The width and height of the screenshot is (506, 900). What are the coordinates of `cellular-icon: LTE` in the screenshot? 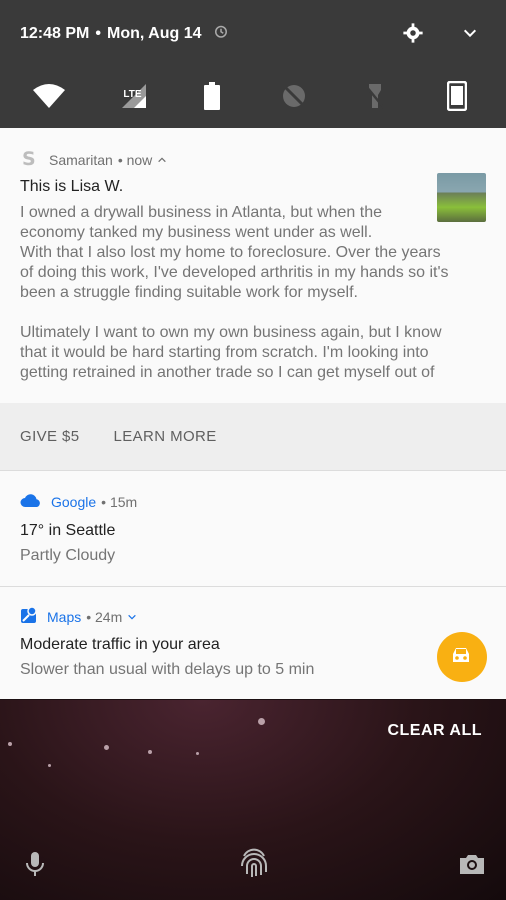 It's located at (130, 96).